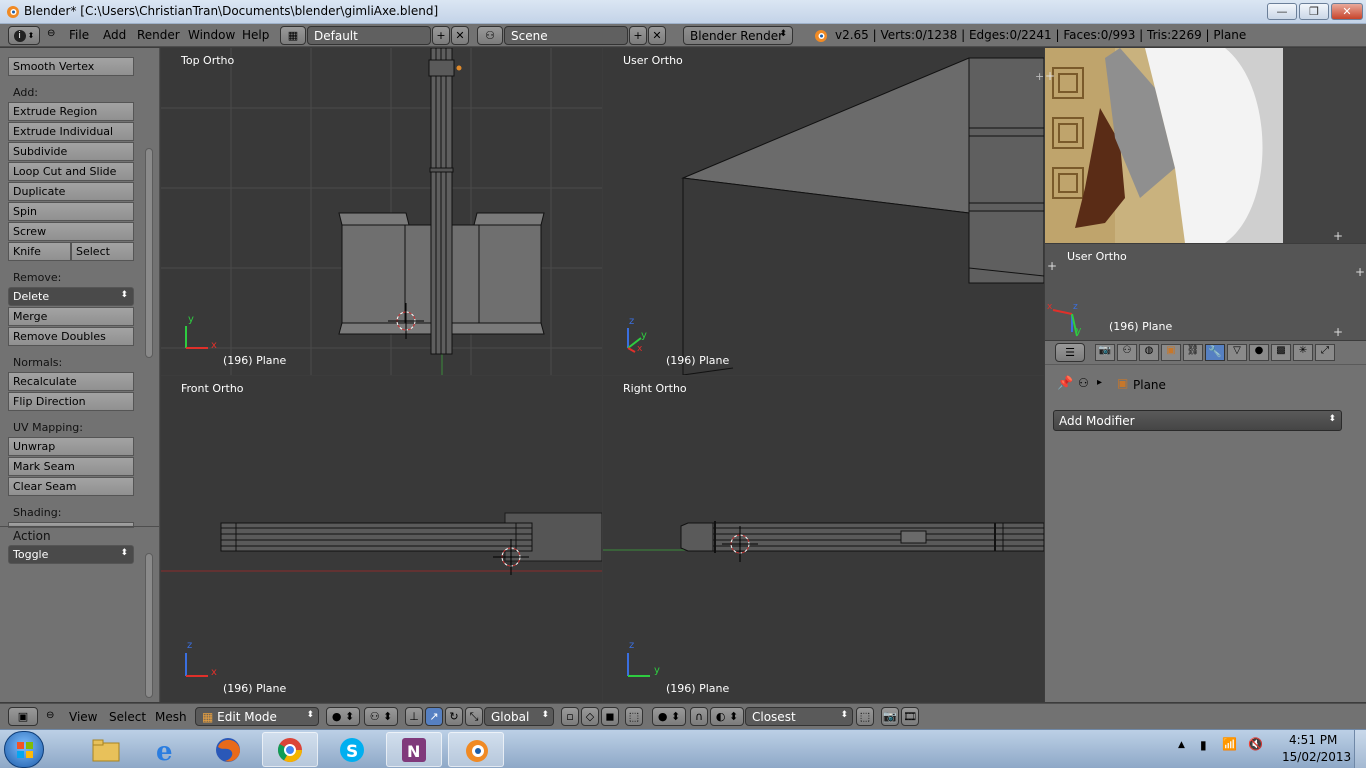  What do you see at coordinates (71, 151) in the screenshot?
I see `subdivide-button: Subdivide` at bounding box center [71, 151].